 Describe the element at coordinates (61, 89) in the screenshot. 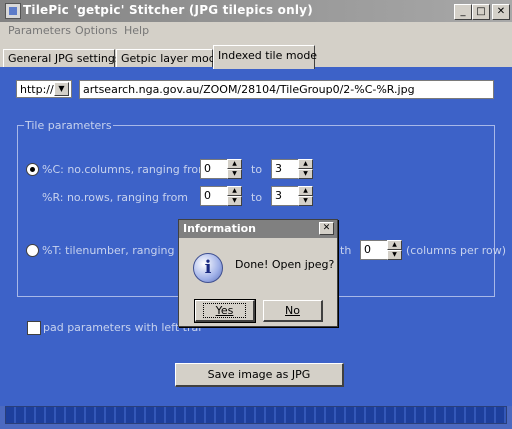

I see `dropdown-arrow-icon: ▼` at that location.